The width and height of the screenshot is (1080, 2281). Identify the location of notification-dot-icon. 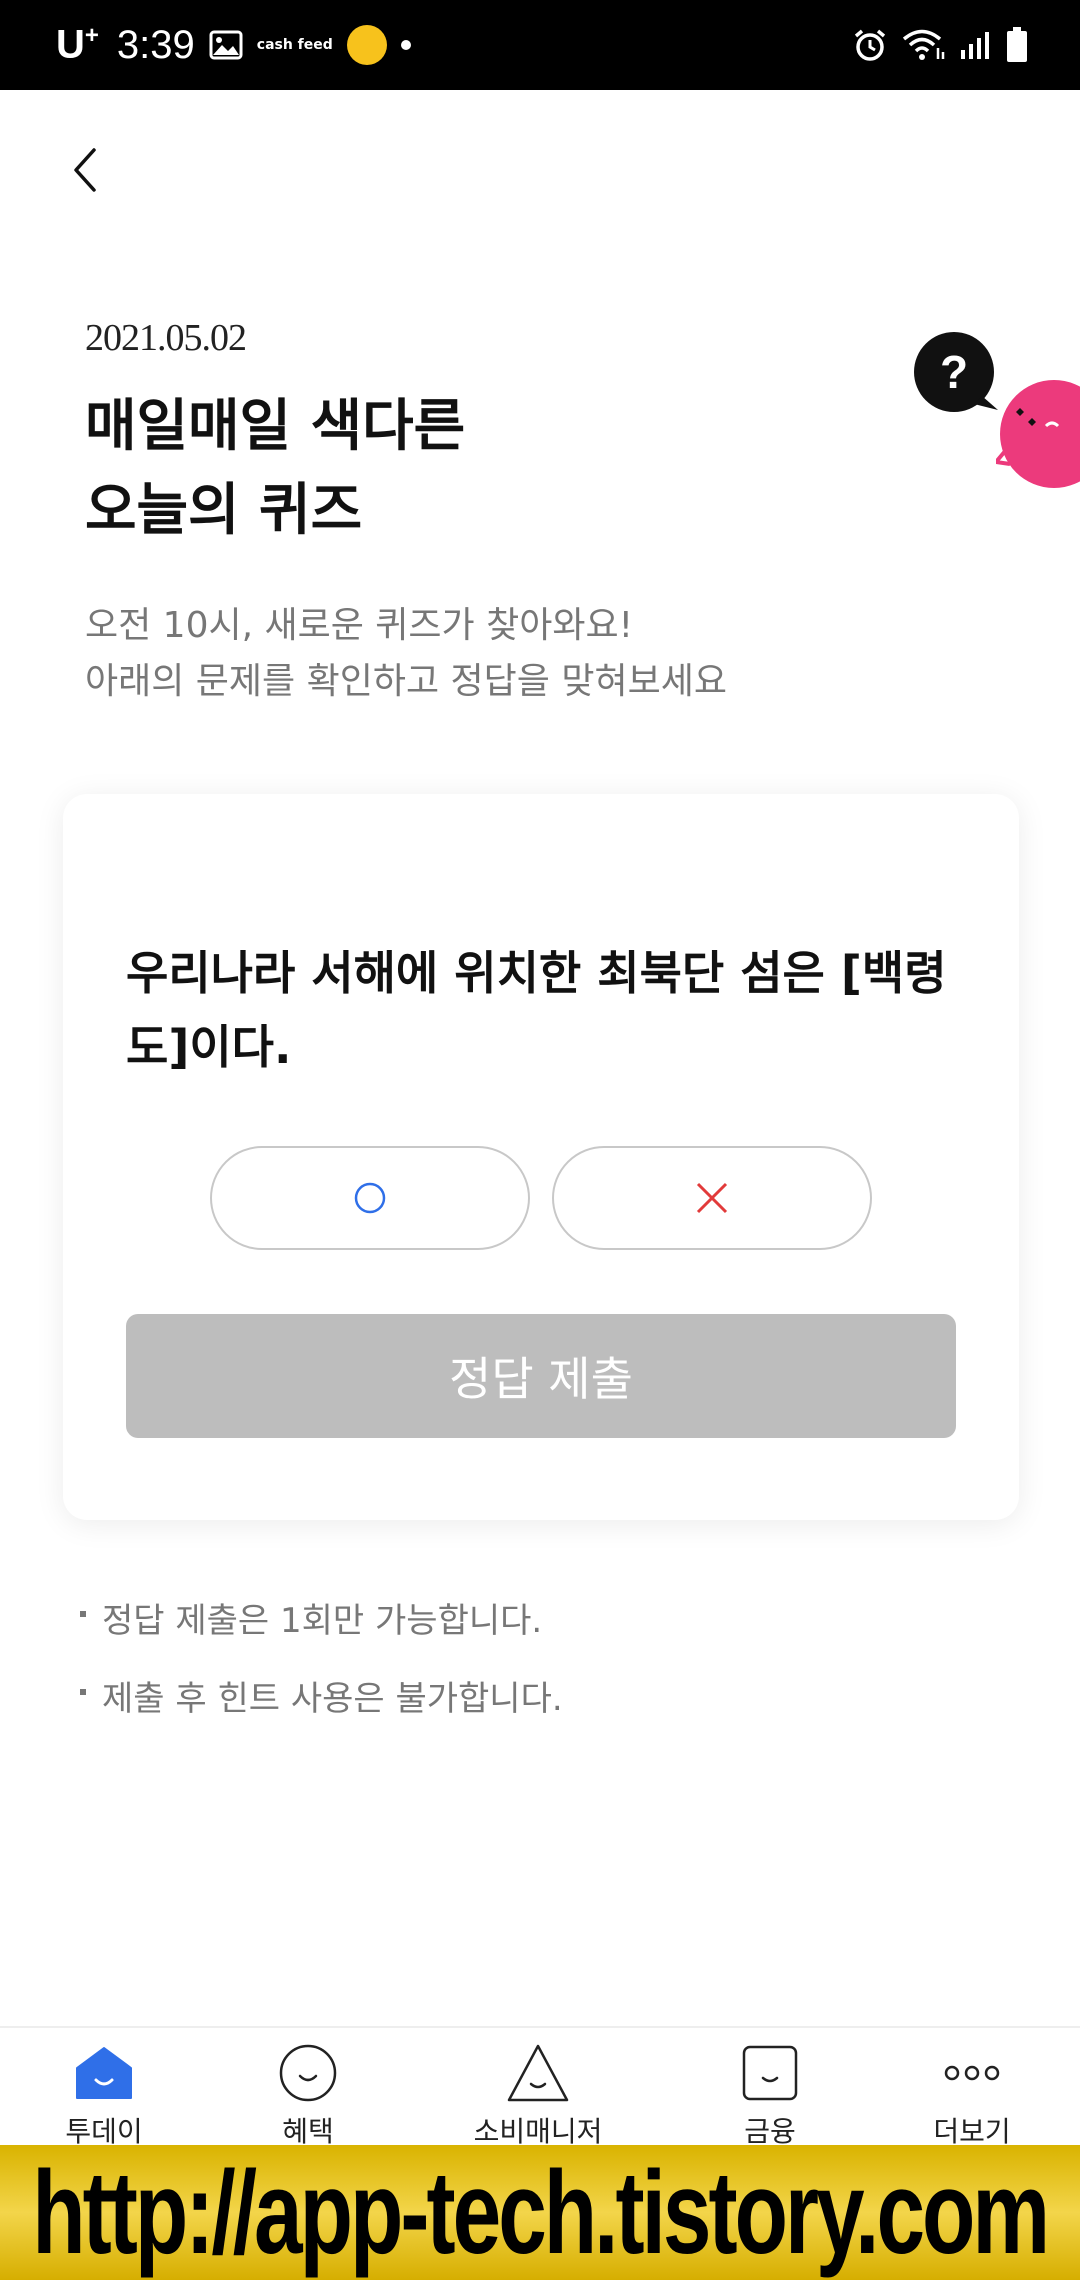
(405, 45).